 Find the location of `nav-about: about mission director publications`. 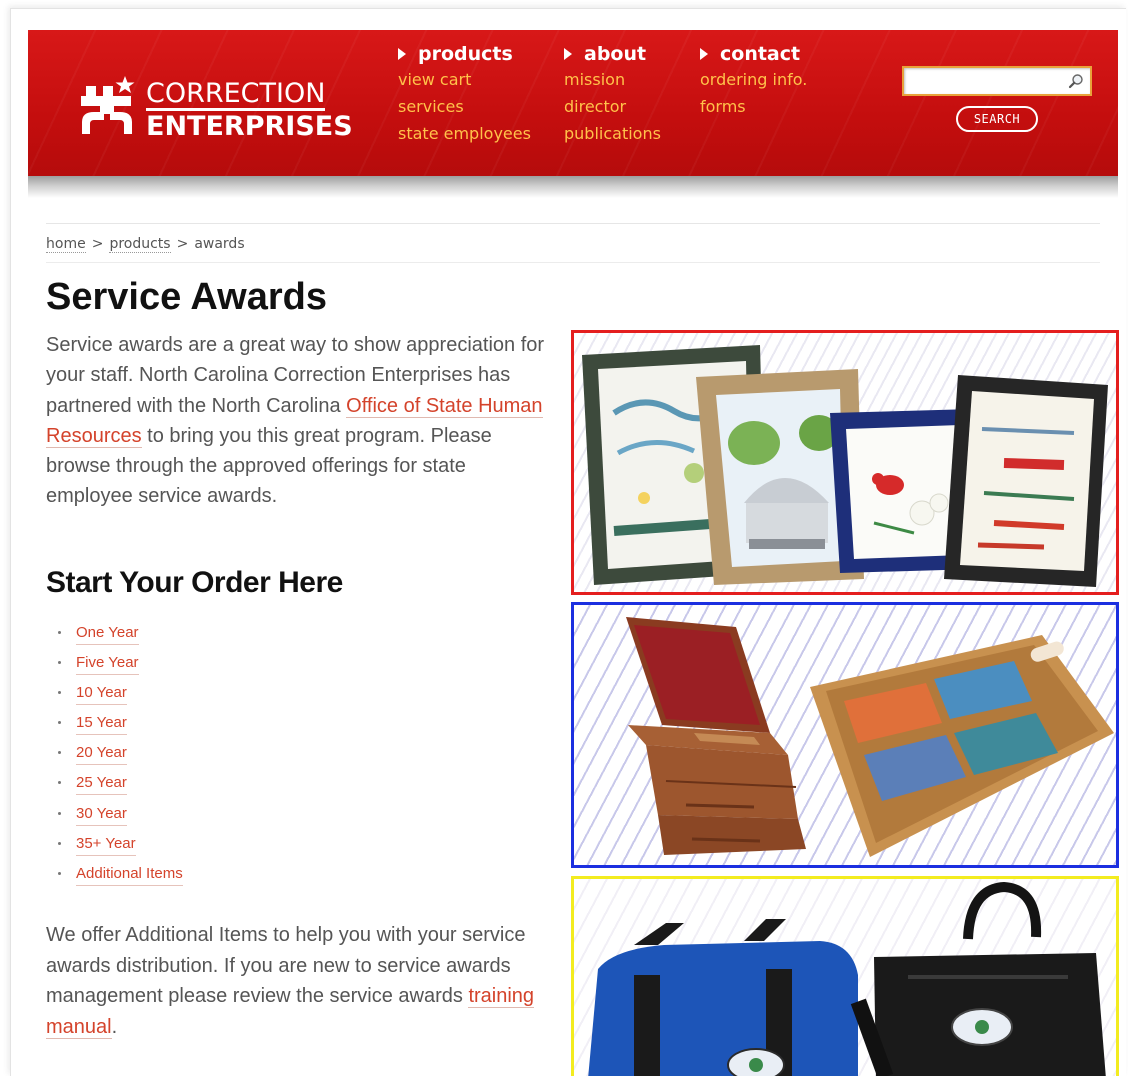

nav-about: about mission director publications is located at coordinates (612, 94).